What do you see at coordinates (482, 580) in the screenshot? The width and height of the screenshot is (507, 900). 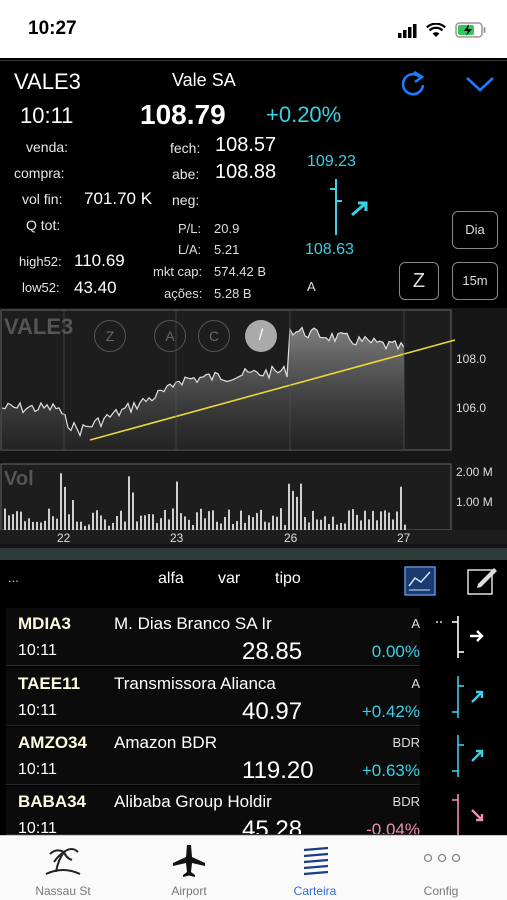 I see `edit-icon` at bounding box center [482, 580].